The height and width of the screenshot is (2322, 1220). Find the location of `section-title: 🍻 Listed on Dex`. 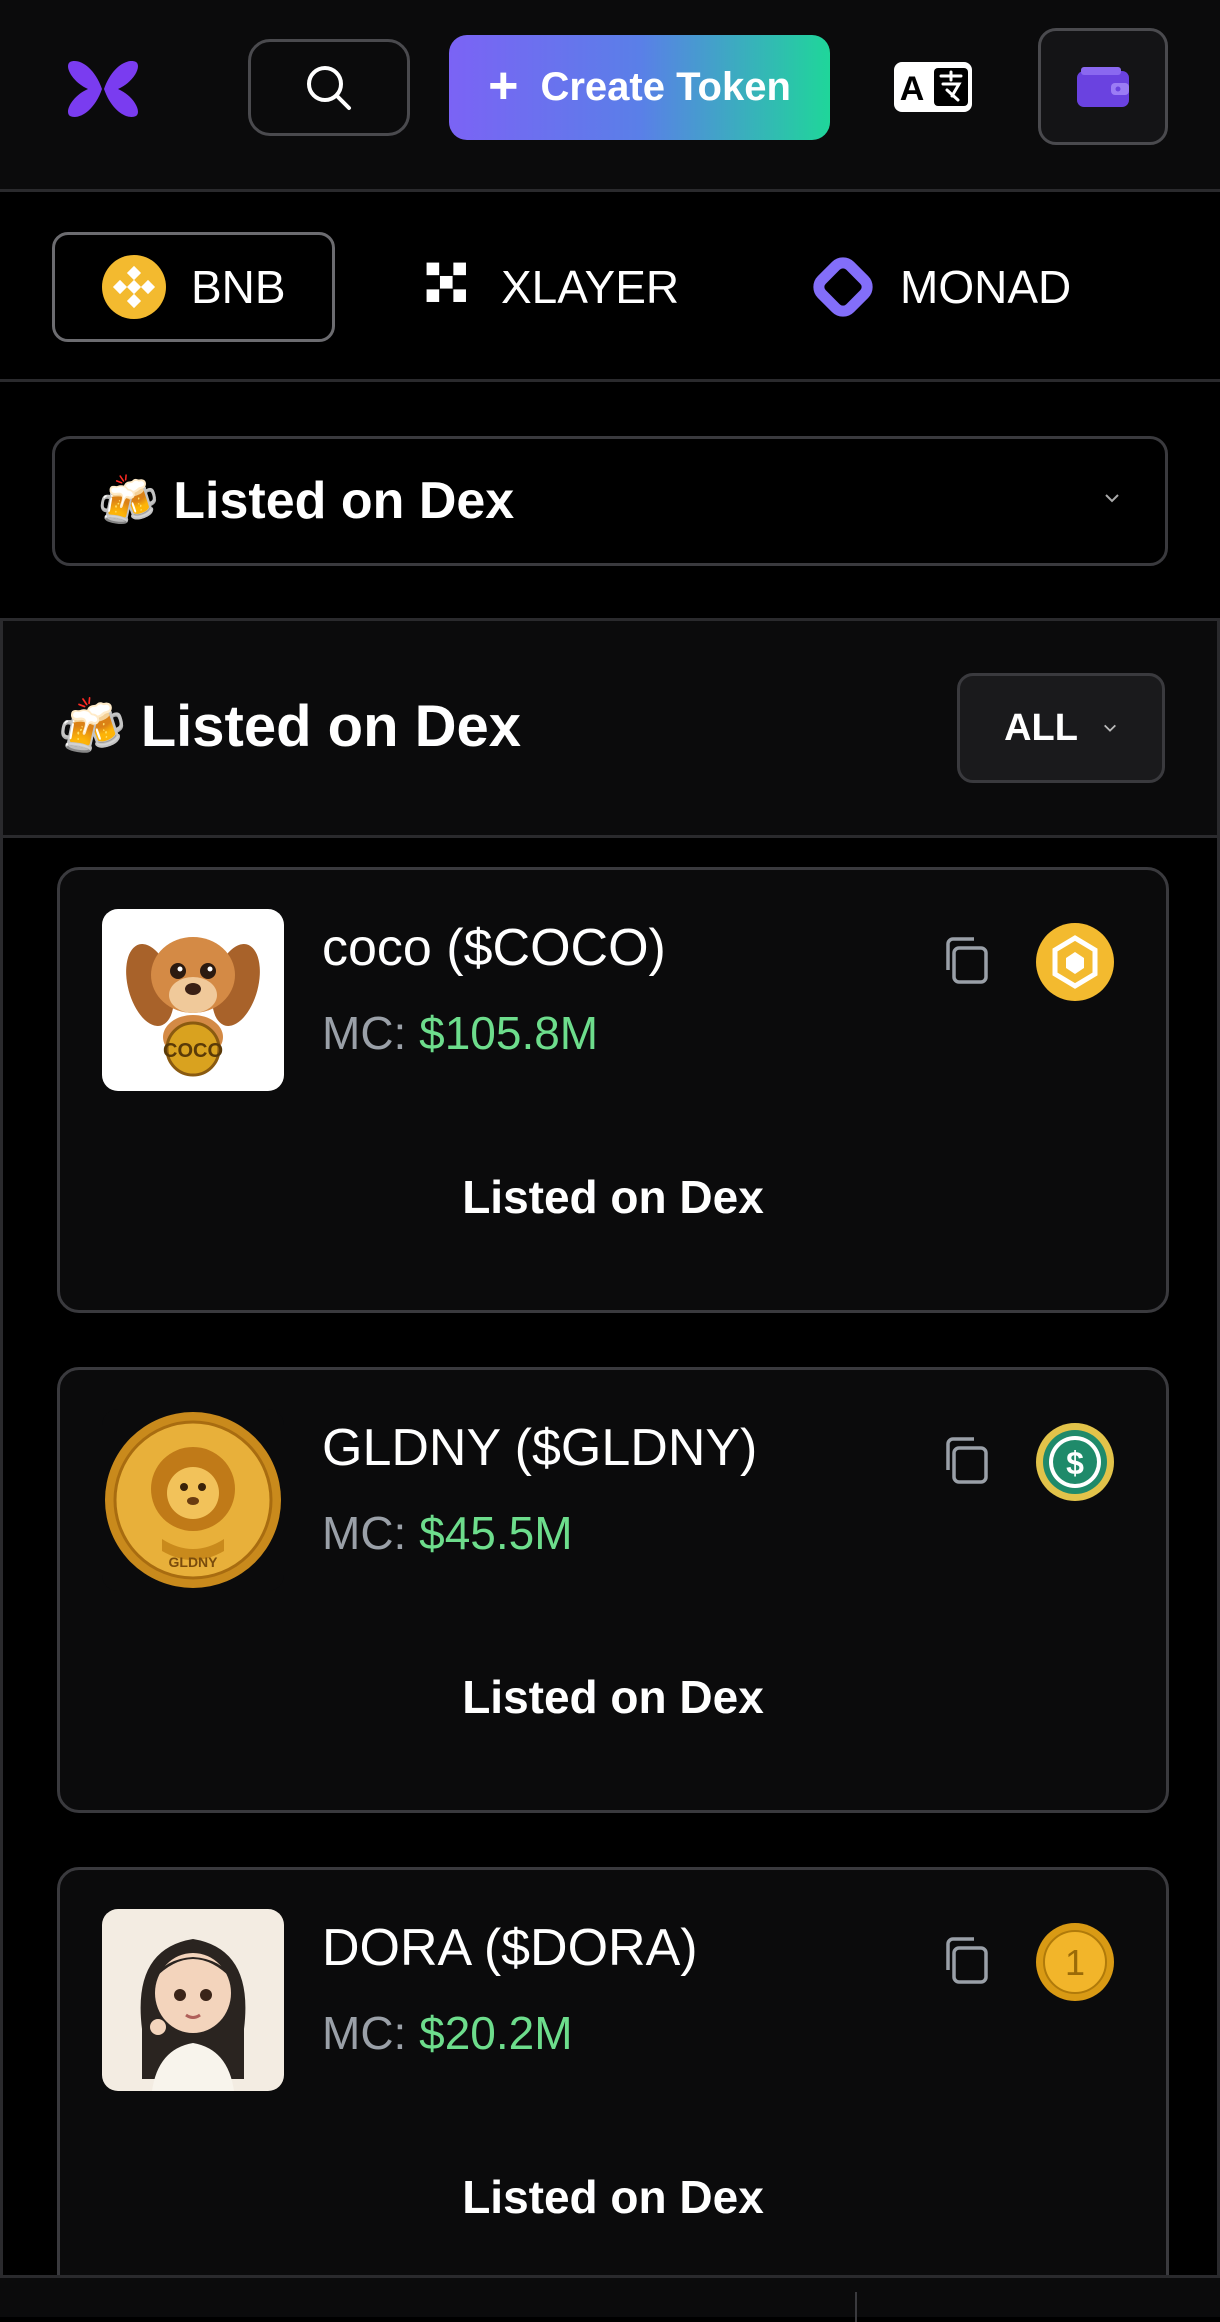

section-title: 🍻 Listed on Dex is located at coordinates (289, 726).